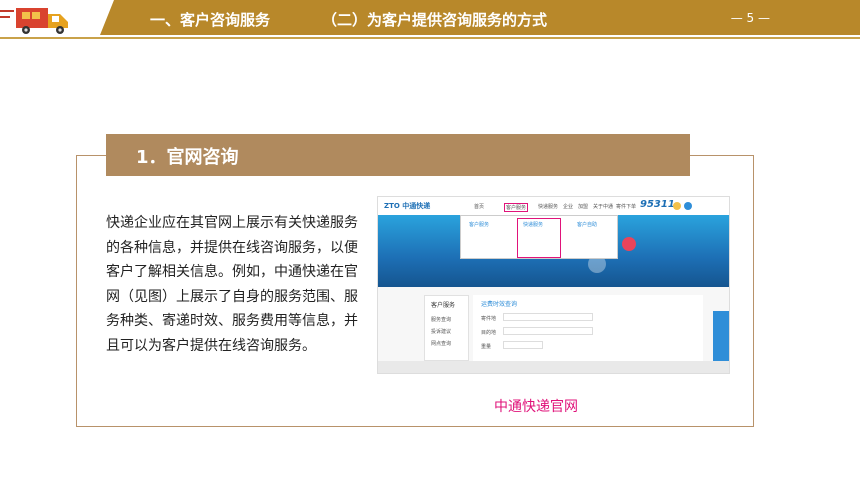  I want to click on site-nav-item: 寄件下单, so click(626, 207).